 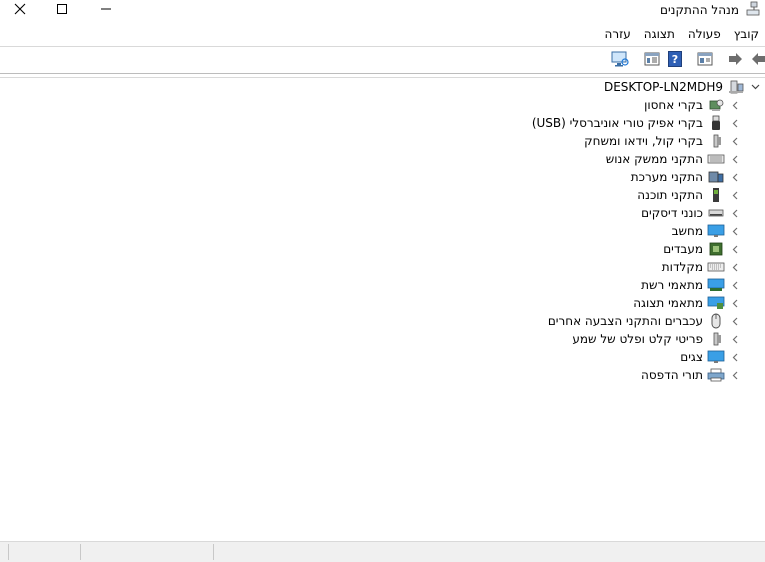 I want to click on tree-category-row: התקני מערכת, so click(x=686, y=177).